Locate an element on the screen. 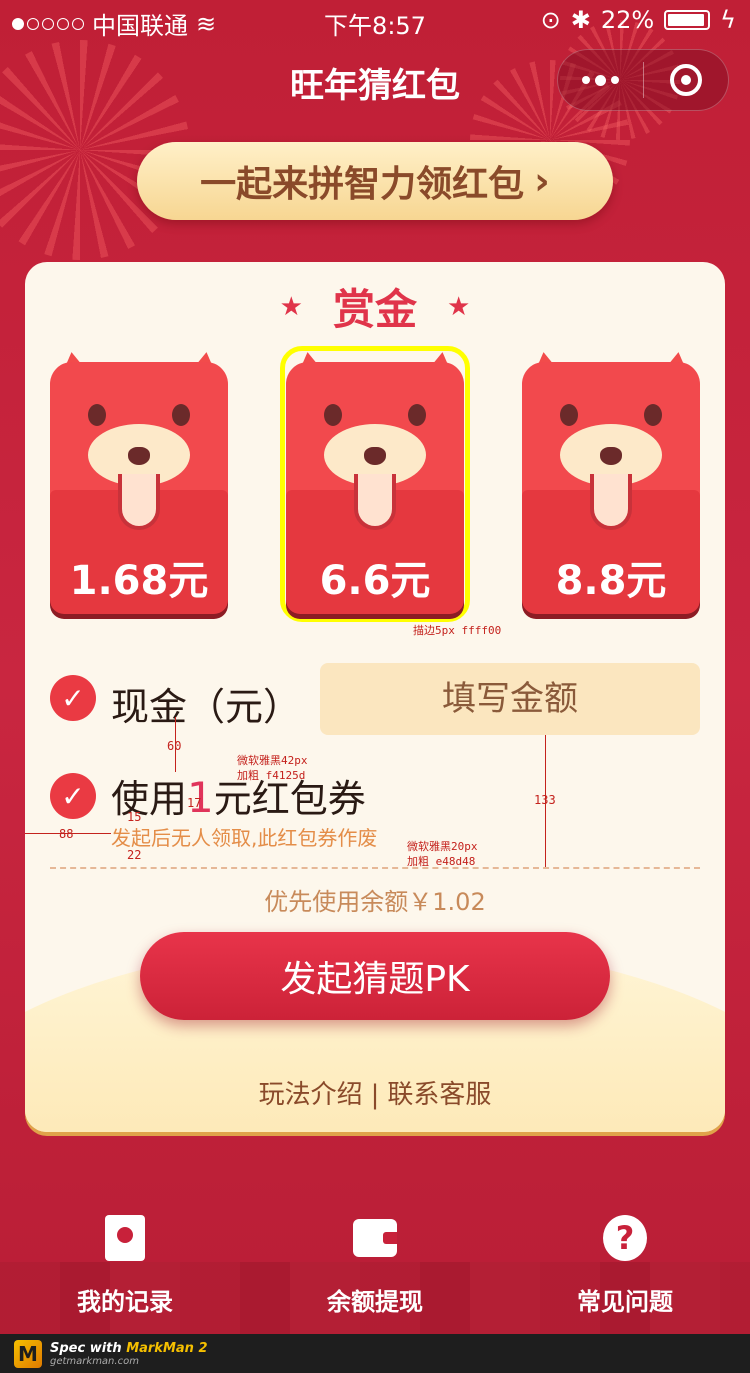 The image size is (750, 1373). close-ring-icon is located at coordinates (685, 80).